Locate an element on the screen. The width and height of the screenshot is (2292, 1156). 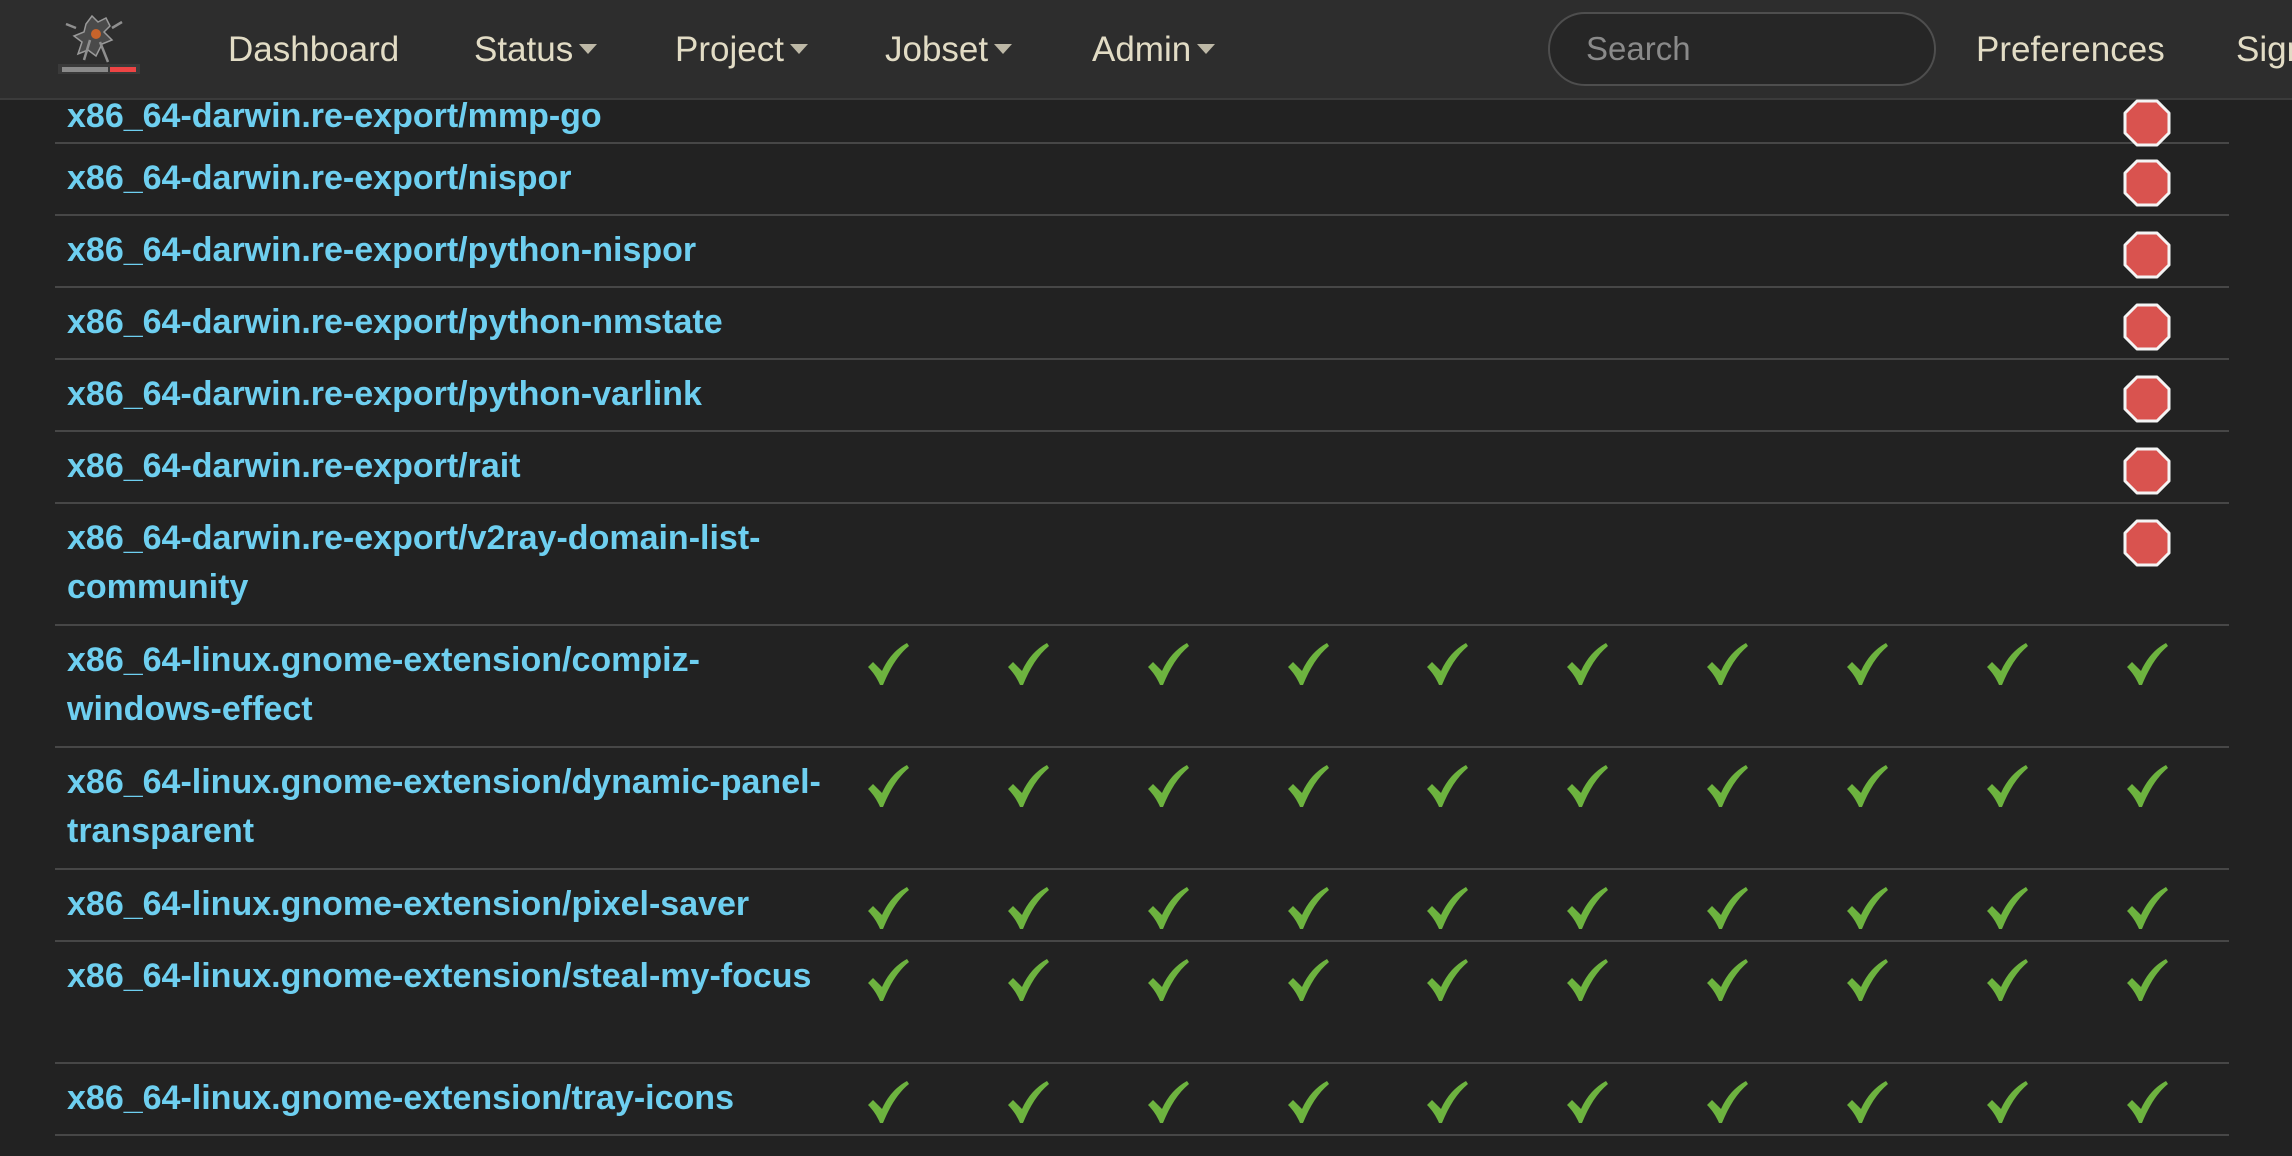
table-row: x86_64-darwin.re-export/mmp-go is located at coordinates (1142, 122).